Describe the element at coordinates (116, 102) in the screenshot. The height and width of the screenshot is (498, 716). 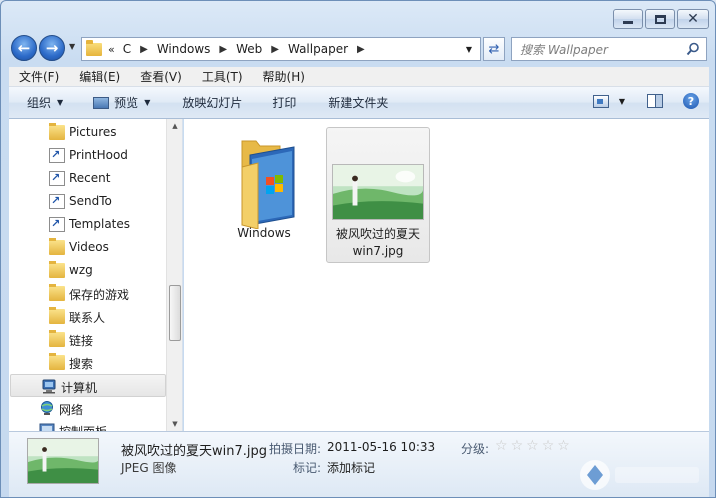
I see `preview-button: 预览 ▼` at that location.